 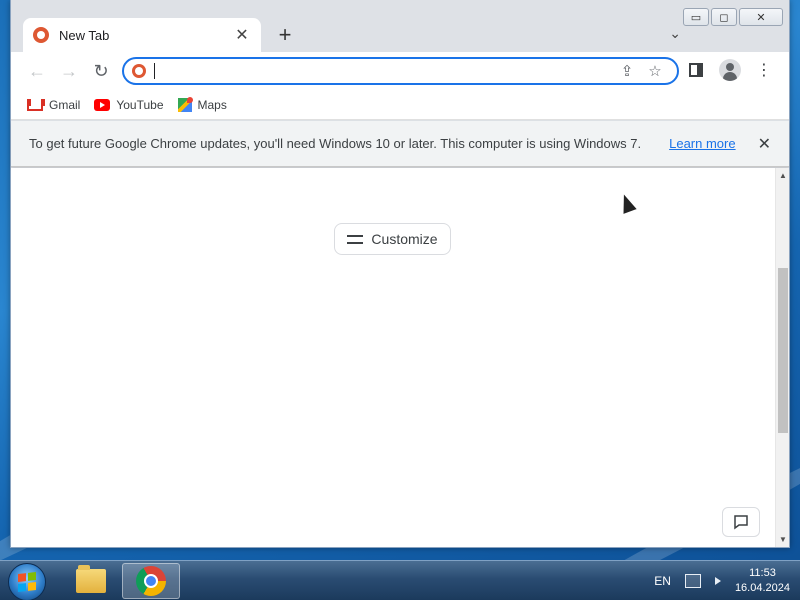 What do you see at coordinates (102, 104) in the screenshot?
I see `youtube-icon` at bounding box center [102, 104].